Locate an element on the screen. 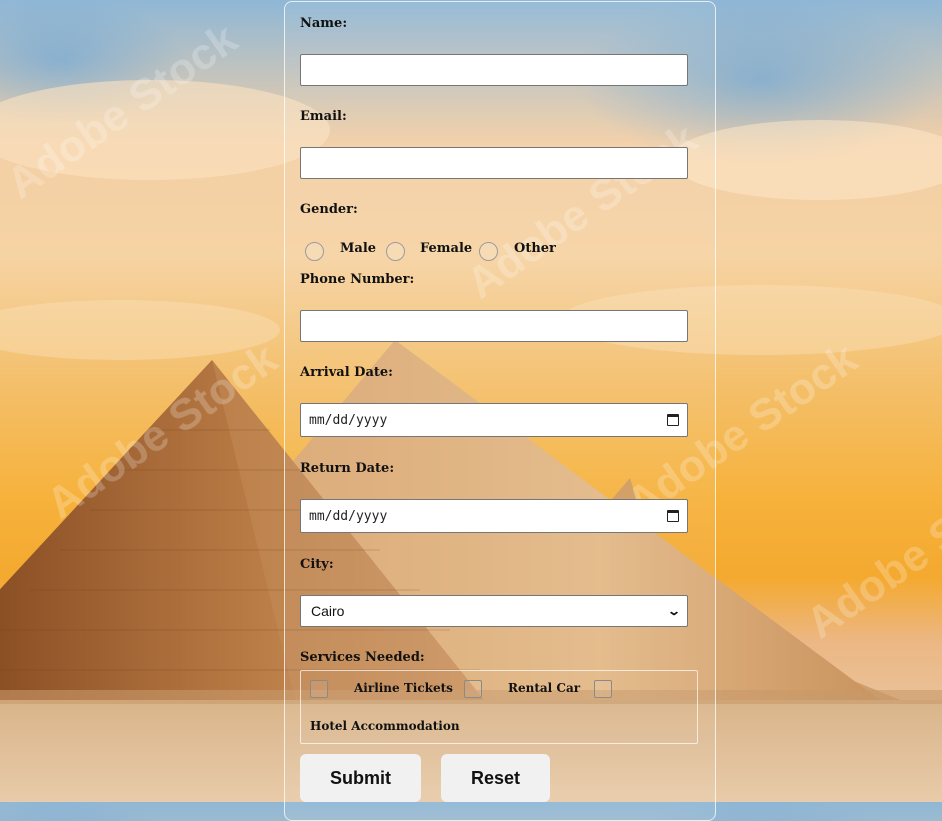  service-rental-car-checkbox is located at coordinates (473, 689).